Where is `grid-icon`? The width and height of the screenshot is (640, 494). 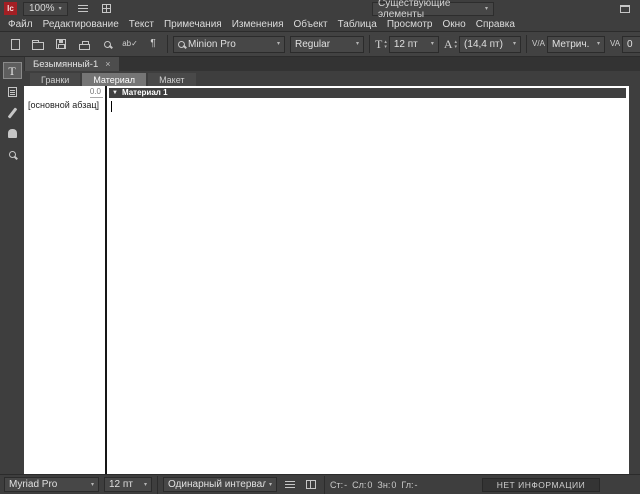 grid-icon is located at coordinates (107, 8).